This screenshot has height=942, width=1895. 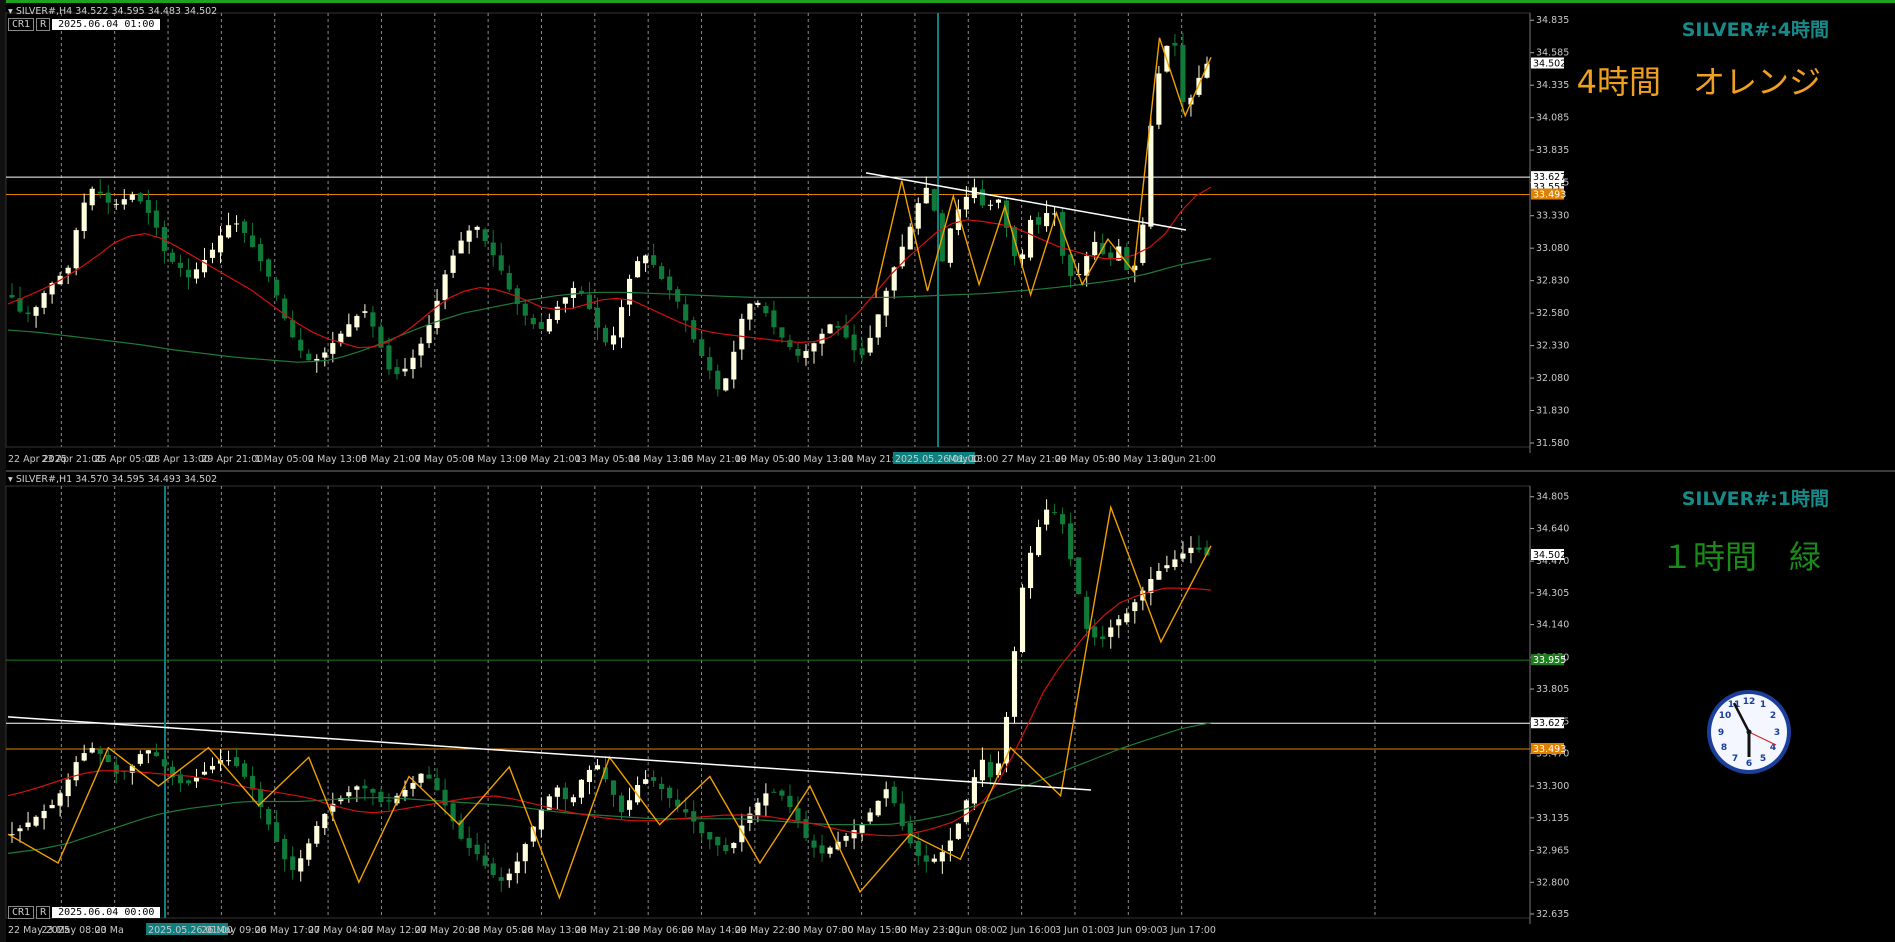 I want to click on y-tick-label: 34.805, so click(x=1552, y=497).